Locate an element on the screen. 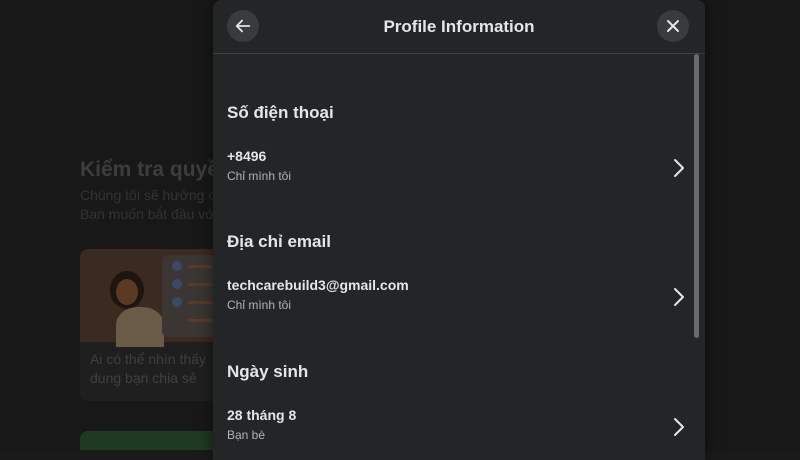 Image resolution: width=800 pixels, height=460 pixels. background-card-text: Ai có thể nhìn thấy dung bạn chia sẻ is located at coordinates (148, 368).